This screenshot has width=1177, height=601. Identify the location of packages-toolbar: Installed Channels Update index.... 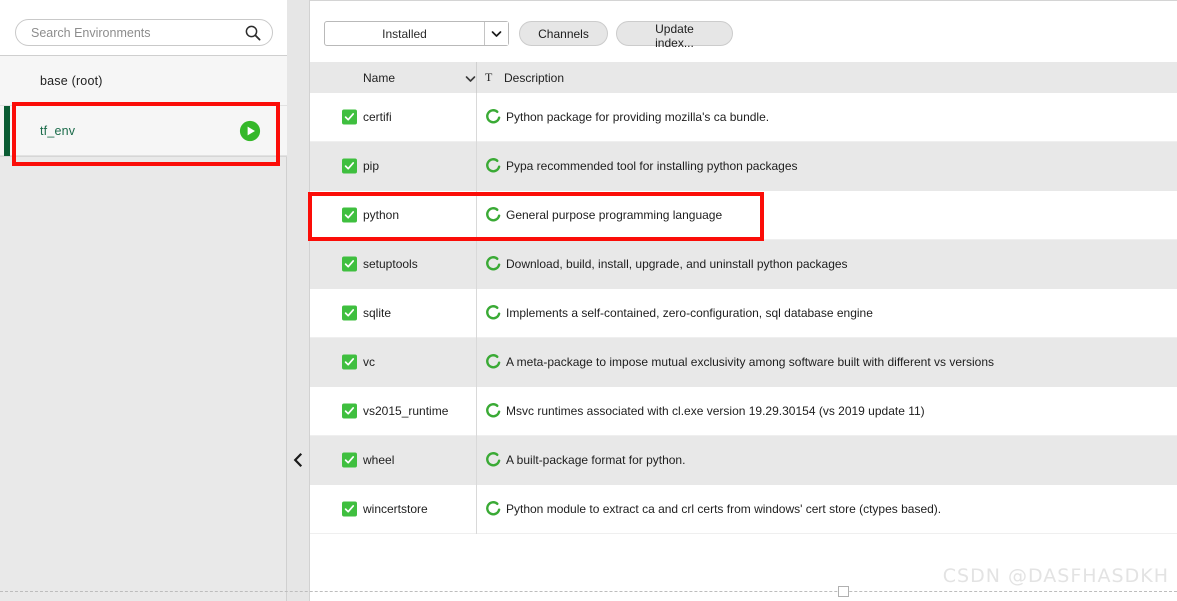
(743, 31).